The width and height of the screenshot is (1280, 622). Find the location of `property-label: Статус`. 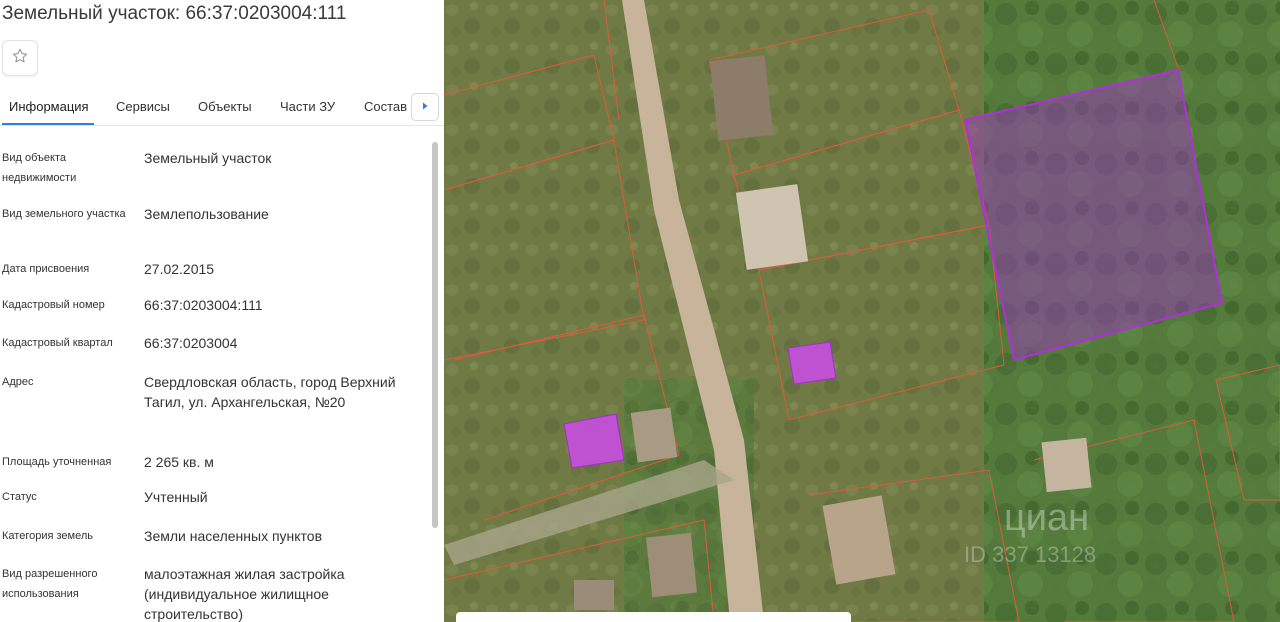

property-label: Статус is located at coordinates (19, 497).